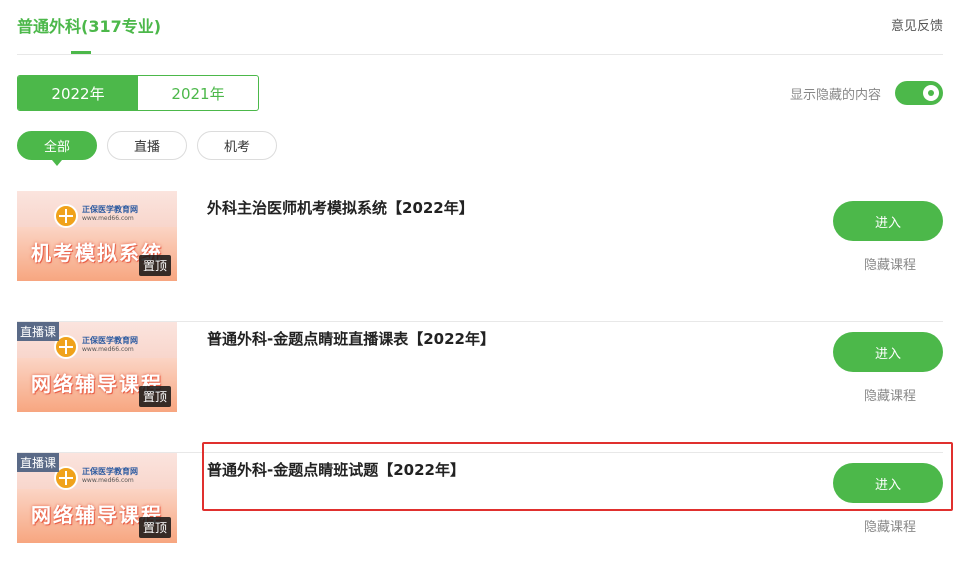 Image resolution: width=961 pixels, height=562 pixels. What do you see at coordinates (89, 26) in the screenshot?
I see `page-title: 普通外科(317专业)` at bounding box center [89, 26].